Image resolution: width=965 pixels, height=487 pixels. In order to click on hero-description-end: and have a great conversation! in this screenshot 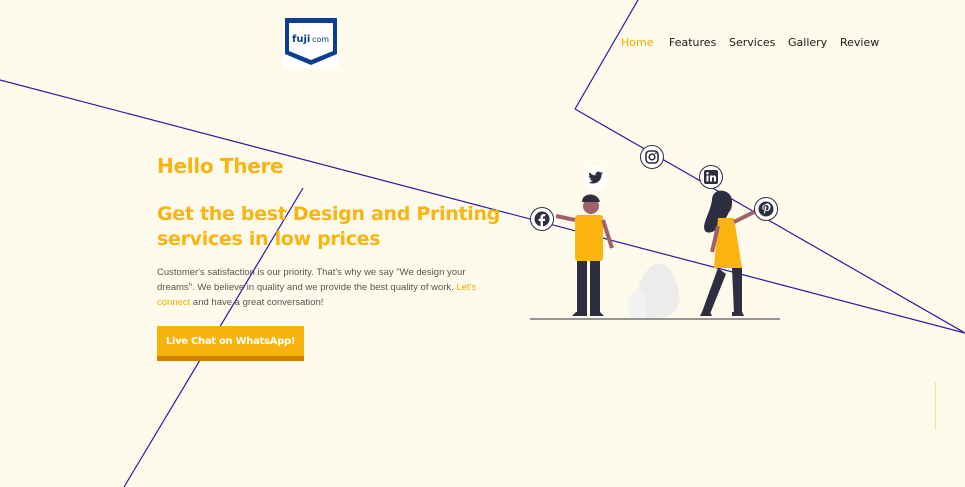, I will do `click(257, 302)`.